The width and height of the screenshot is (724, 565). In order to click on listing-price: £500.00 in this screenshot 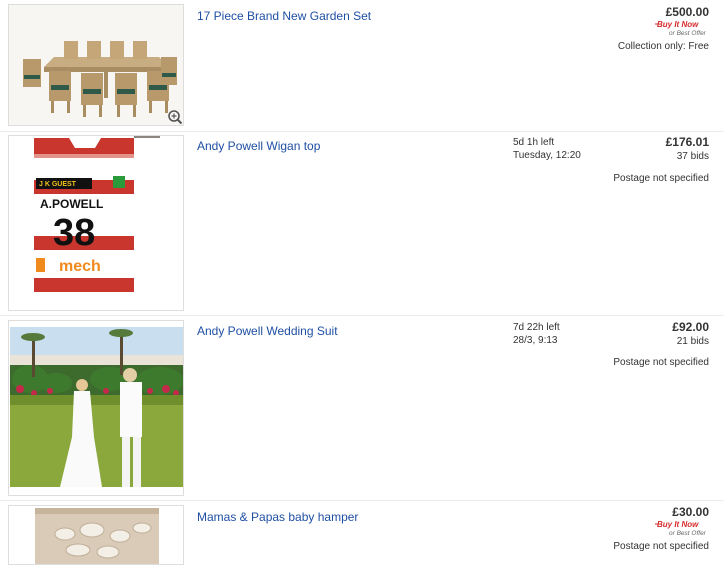, I will do `click(687, 12)`.